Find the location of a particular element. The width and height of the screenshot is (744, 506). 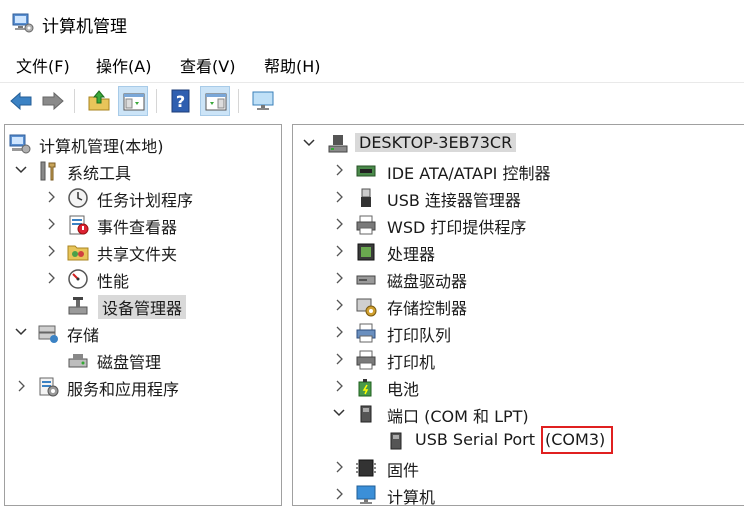

tree-root-label: 计算机管理(本地) is located at coordinates (101, 146).